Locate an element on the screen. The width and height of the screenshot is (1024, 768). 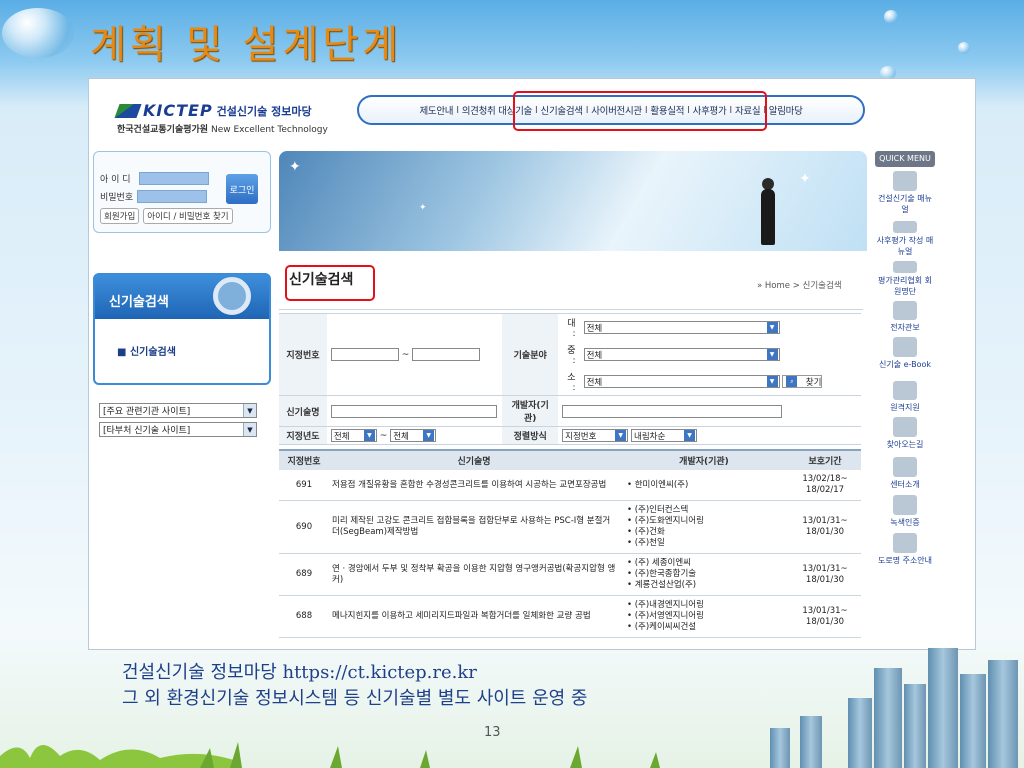
caption-line-2: 그 외 환경신기술 정보시스템 등 신기술별 별도 사이트 운영 중 is located at coordinates (355, 698).